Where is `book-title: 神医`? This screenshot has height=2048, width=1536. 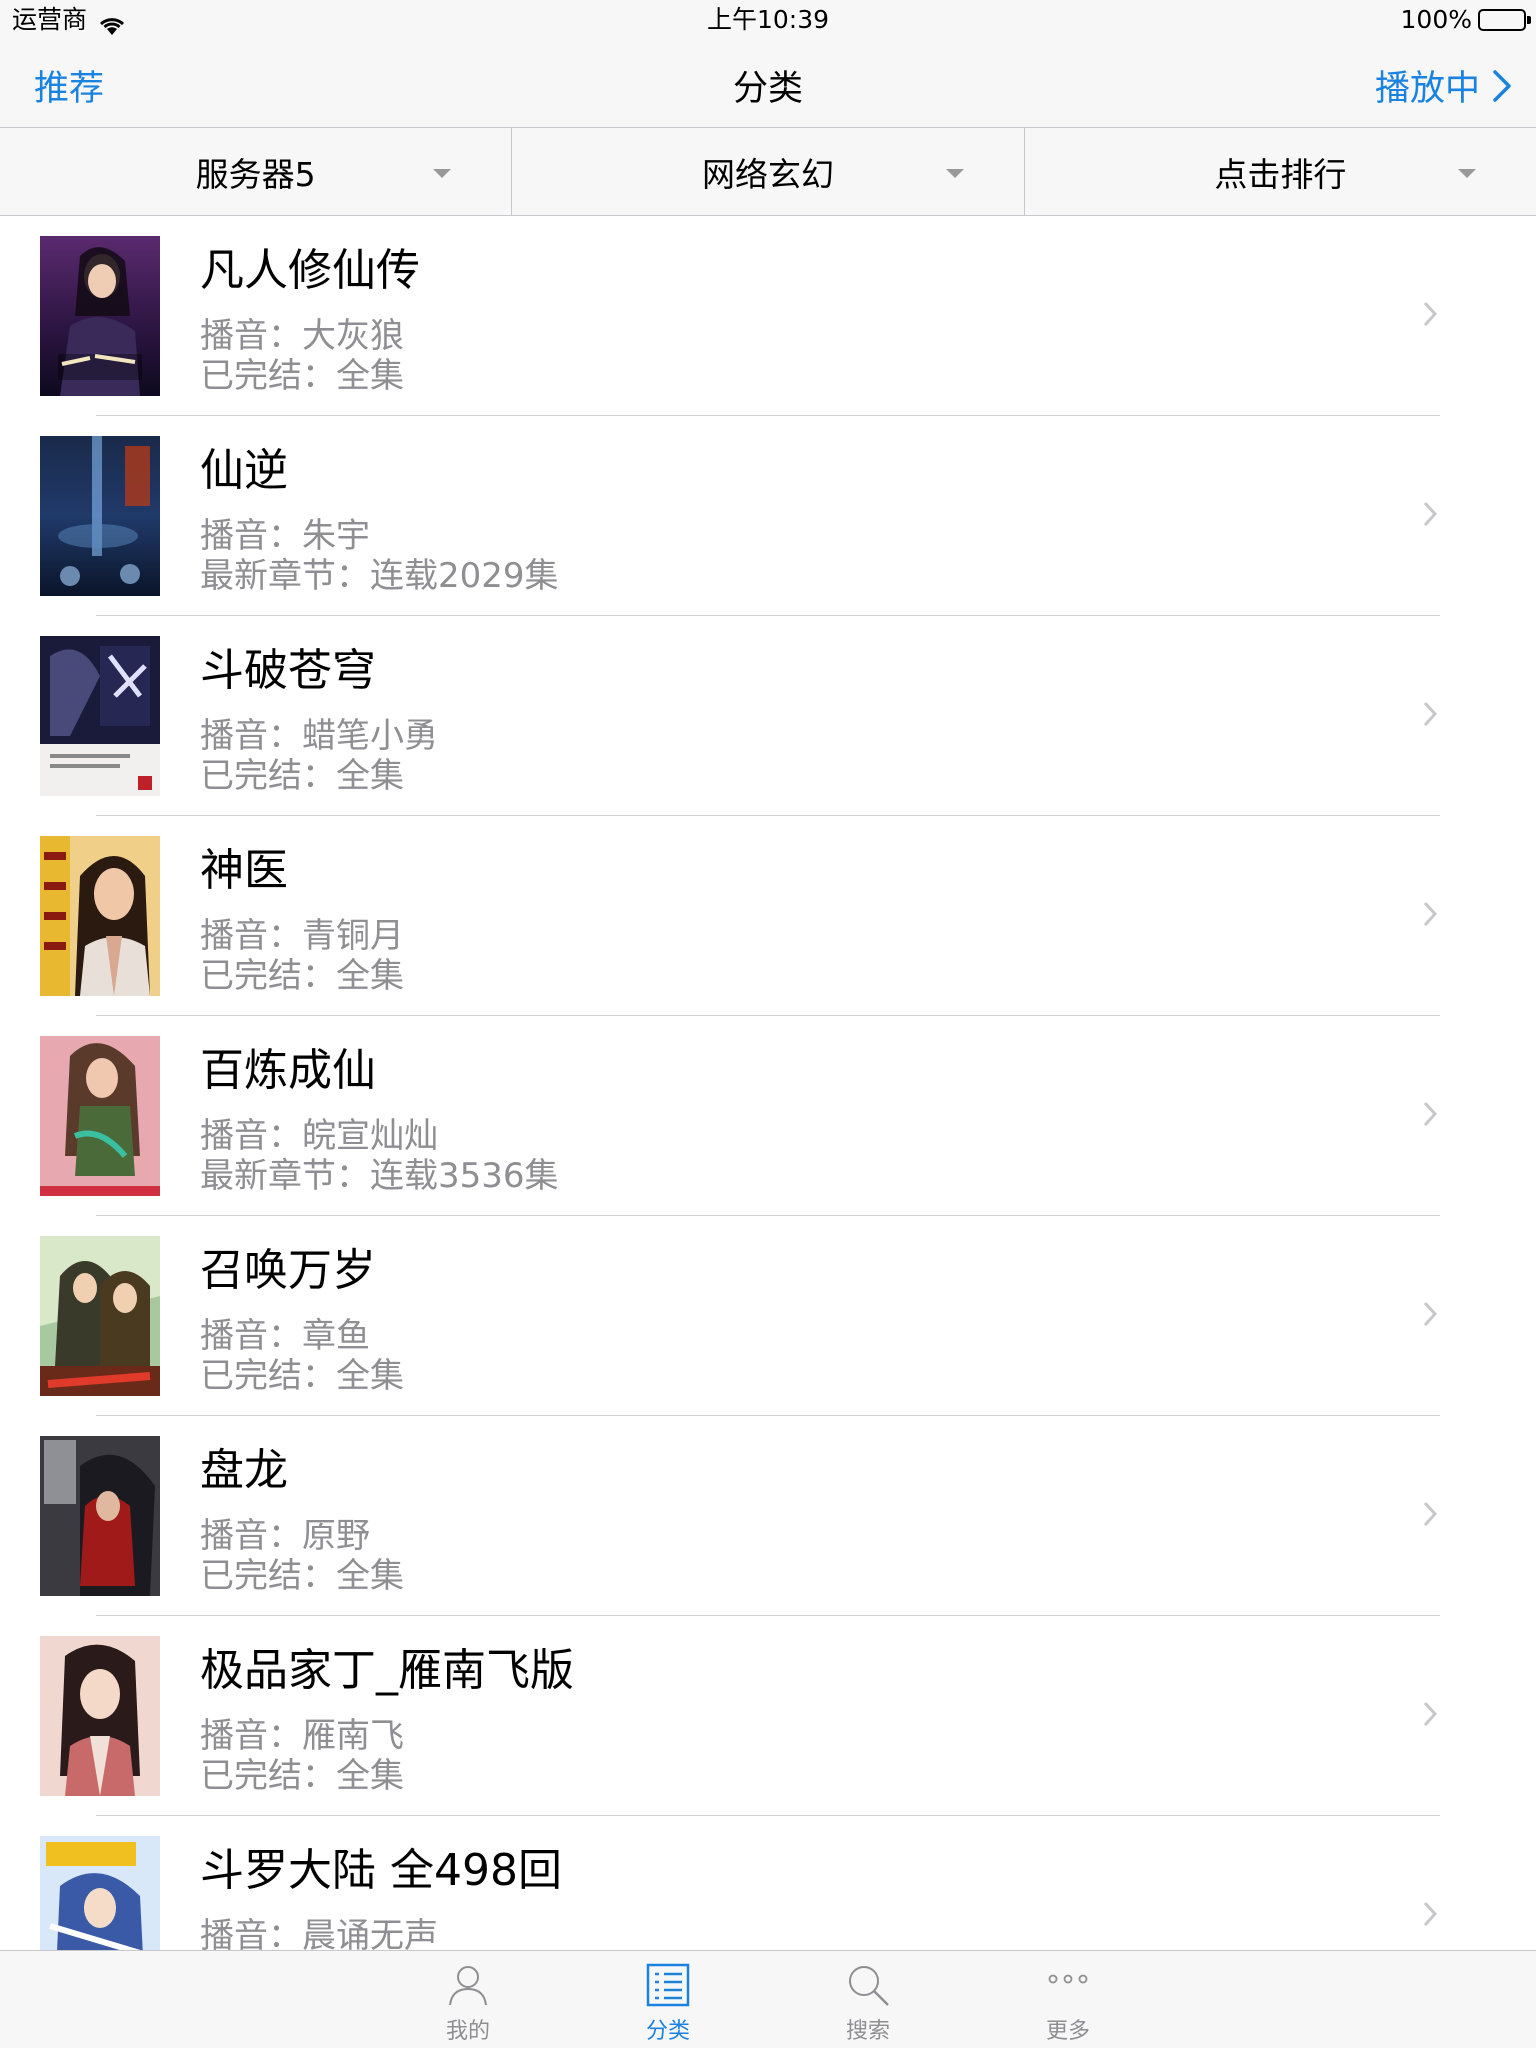
book-title: 神医 is located at coordinates (244, 870).